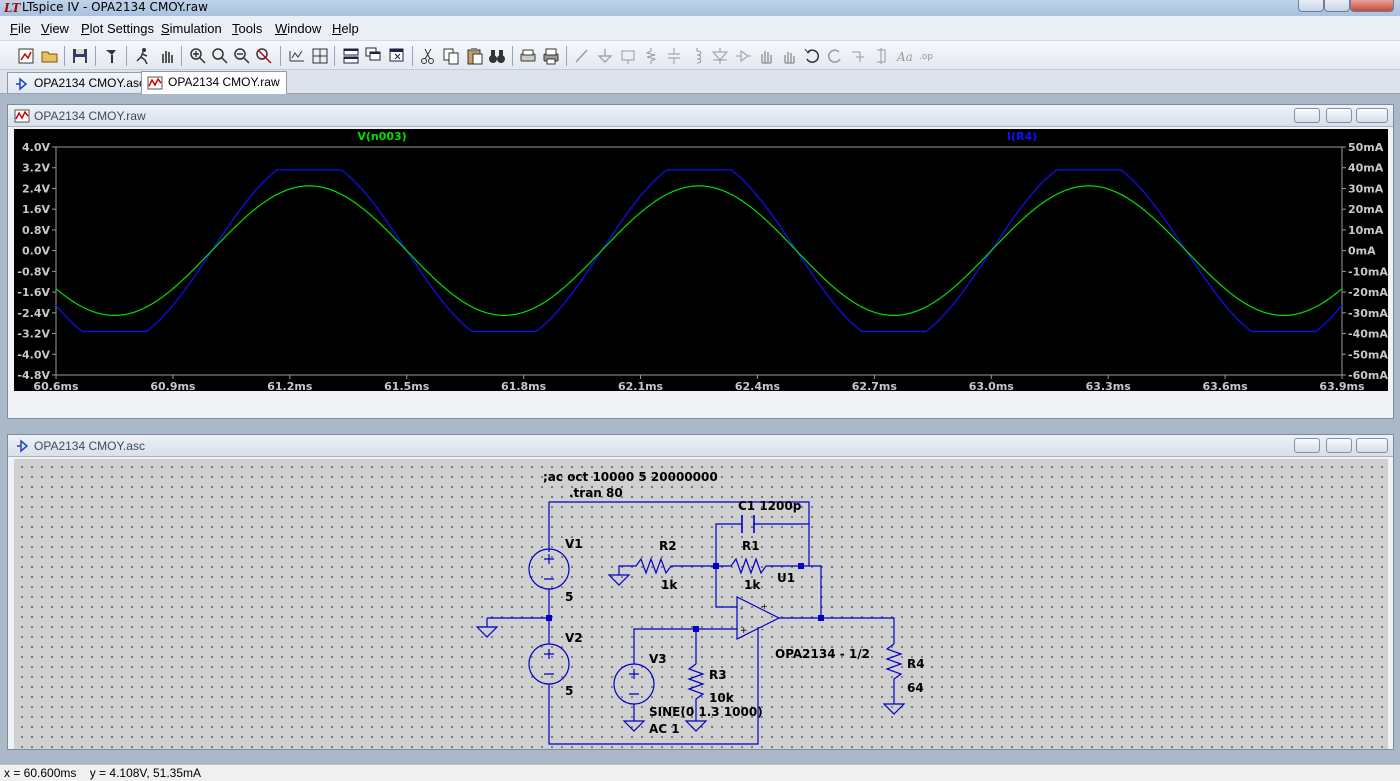 This screenshot has height=781, width=1400. Describe the element at coordinates (669, 585) in the screenshot. I see `r2-value: 1k` at that location.